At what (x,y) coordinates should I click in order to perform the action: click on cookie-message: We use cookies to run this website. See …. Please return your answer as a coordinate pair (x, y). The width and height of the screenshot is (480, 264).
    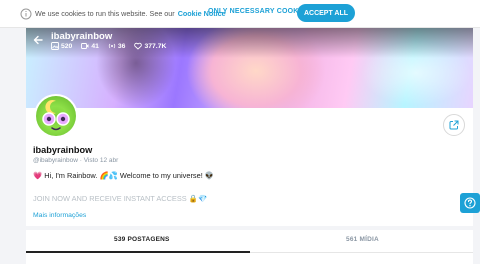
    Looking at the image, I should click on (105, 13).